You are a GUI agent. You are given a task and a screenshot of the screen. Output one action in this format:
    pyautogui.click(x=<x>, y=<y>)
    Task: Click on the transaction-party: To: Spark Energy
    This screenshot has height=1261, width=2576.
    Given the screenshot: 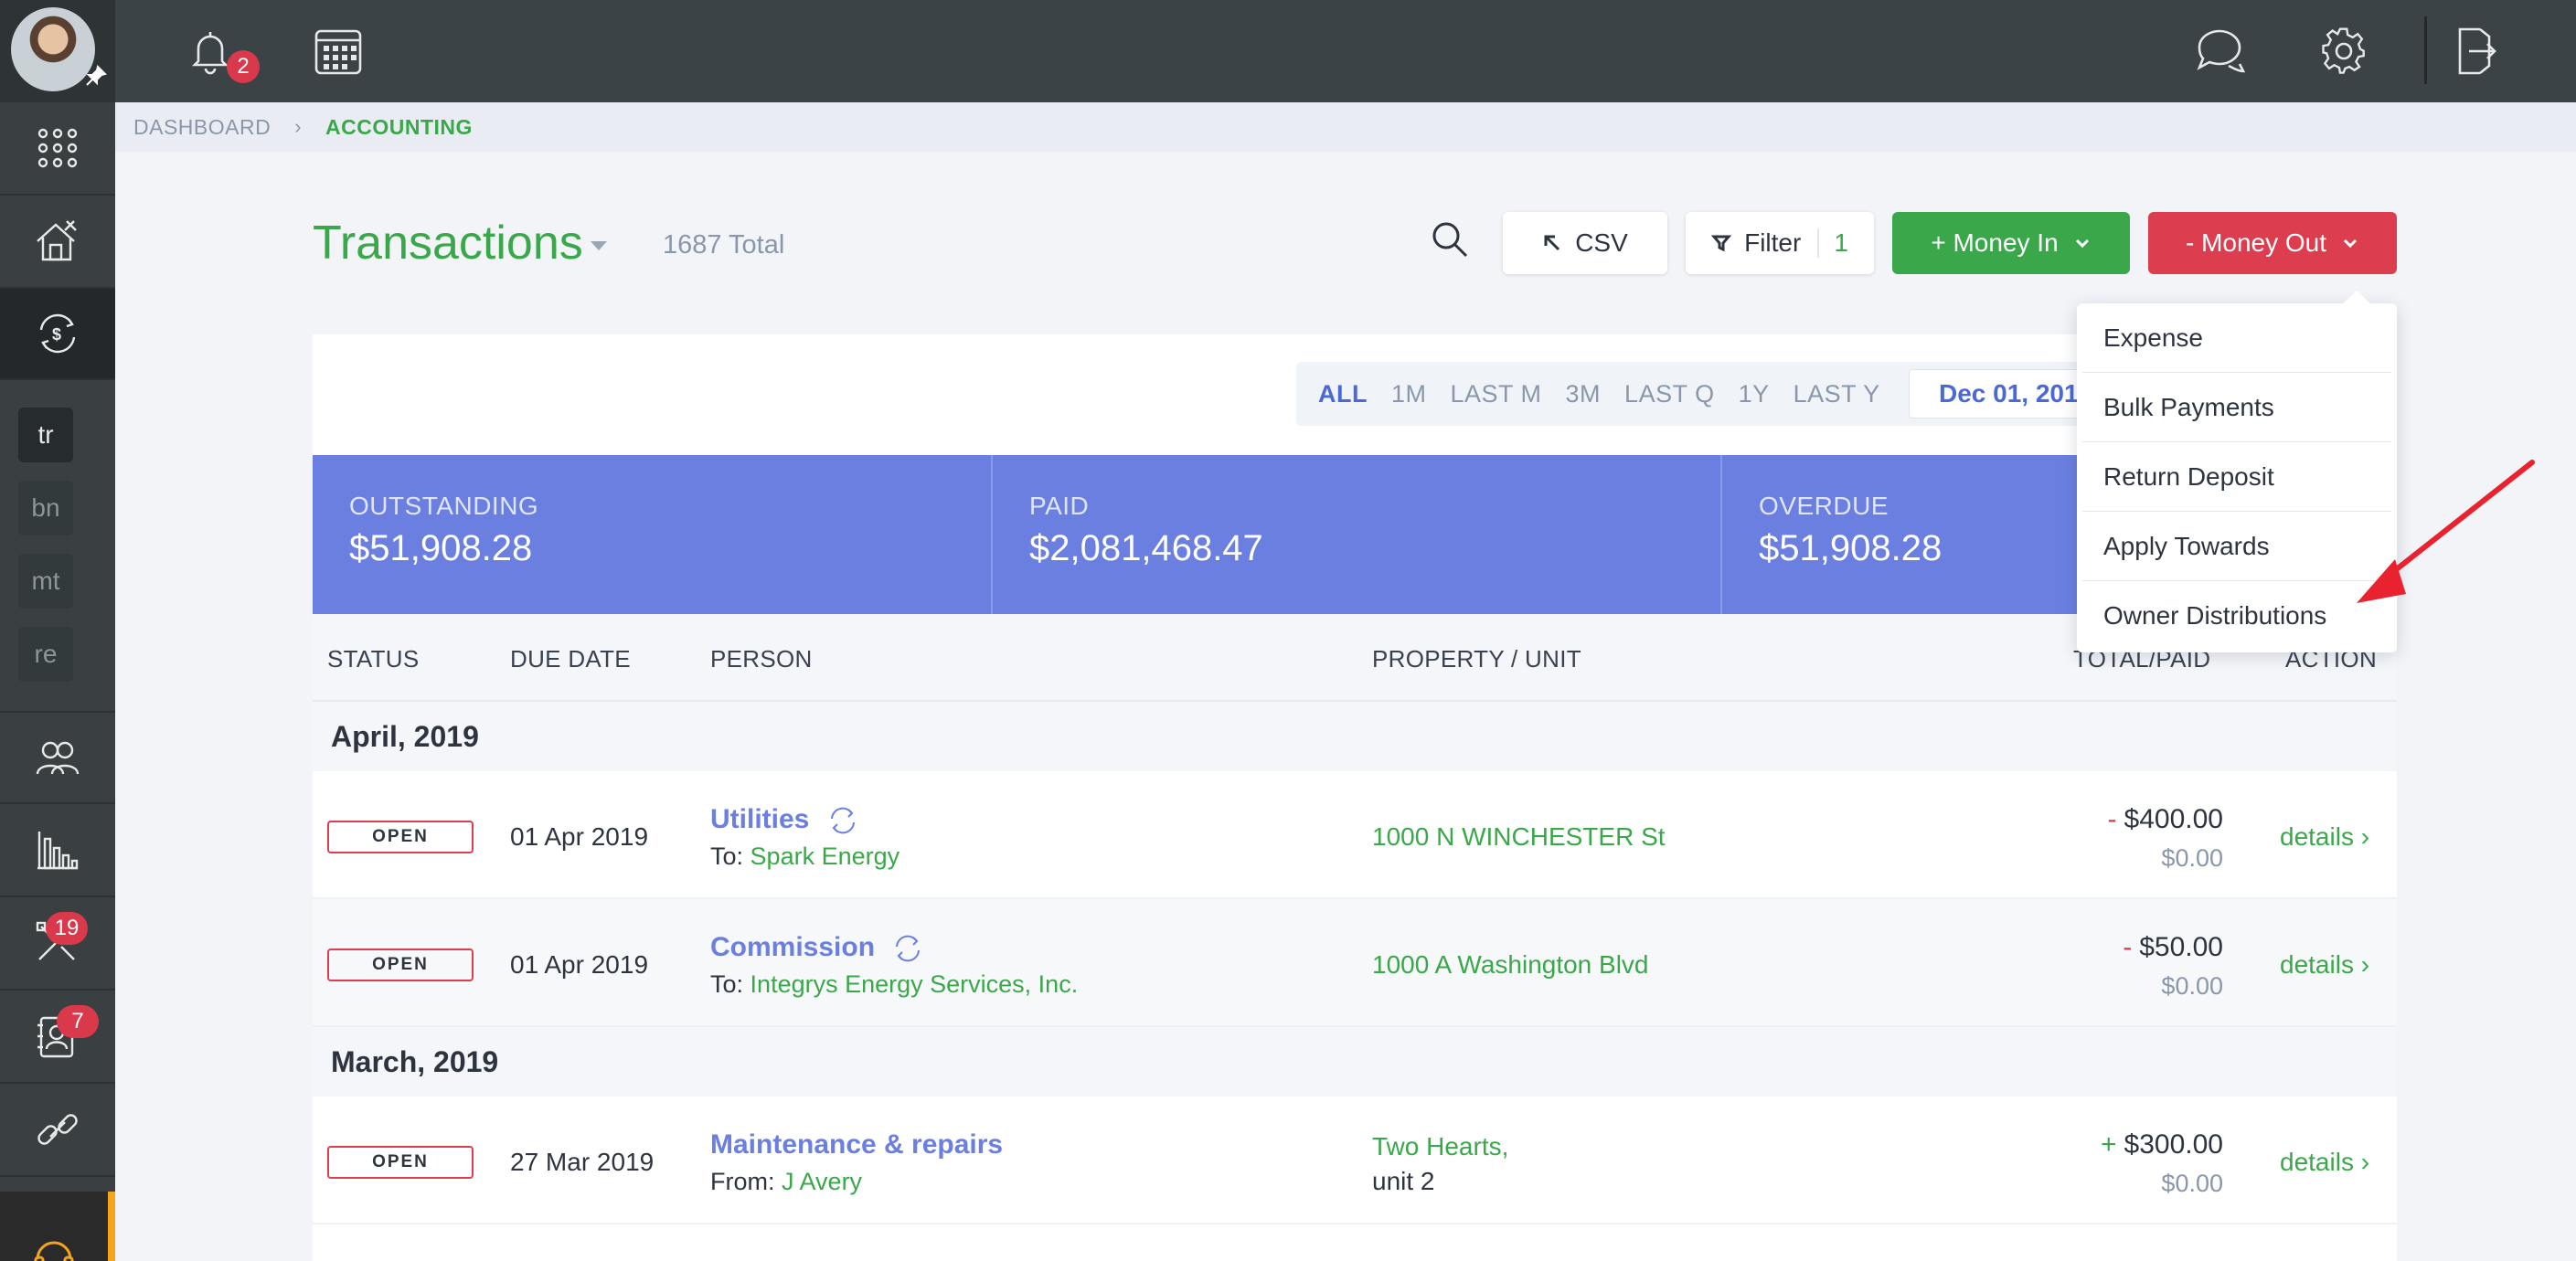 What is the action you would take?
    pyautogui.click(x=804, y=857)
    